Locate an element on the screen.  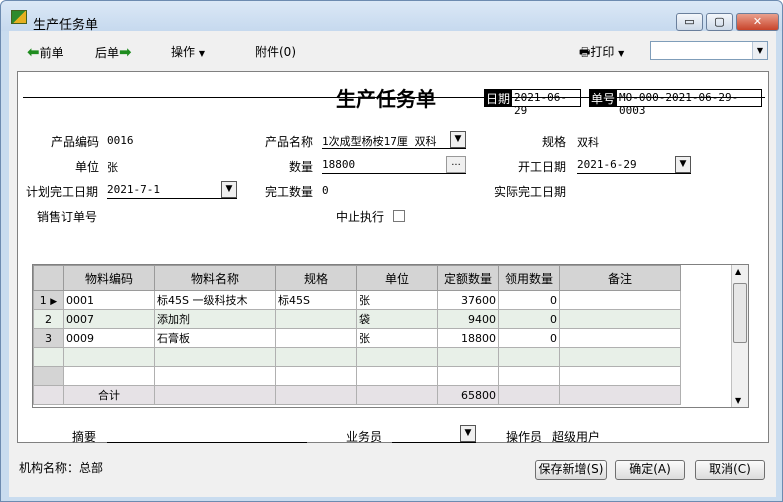
order-no-field: MO-000-2021-06-29-0003 is located at coordinates (689, 103).